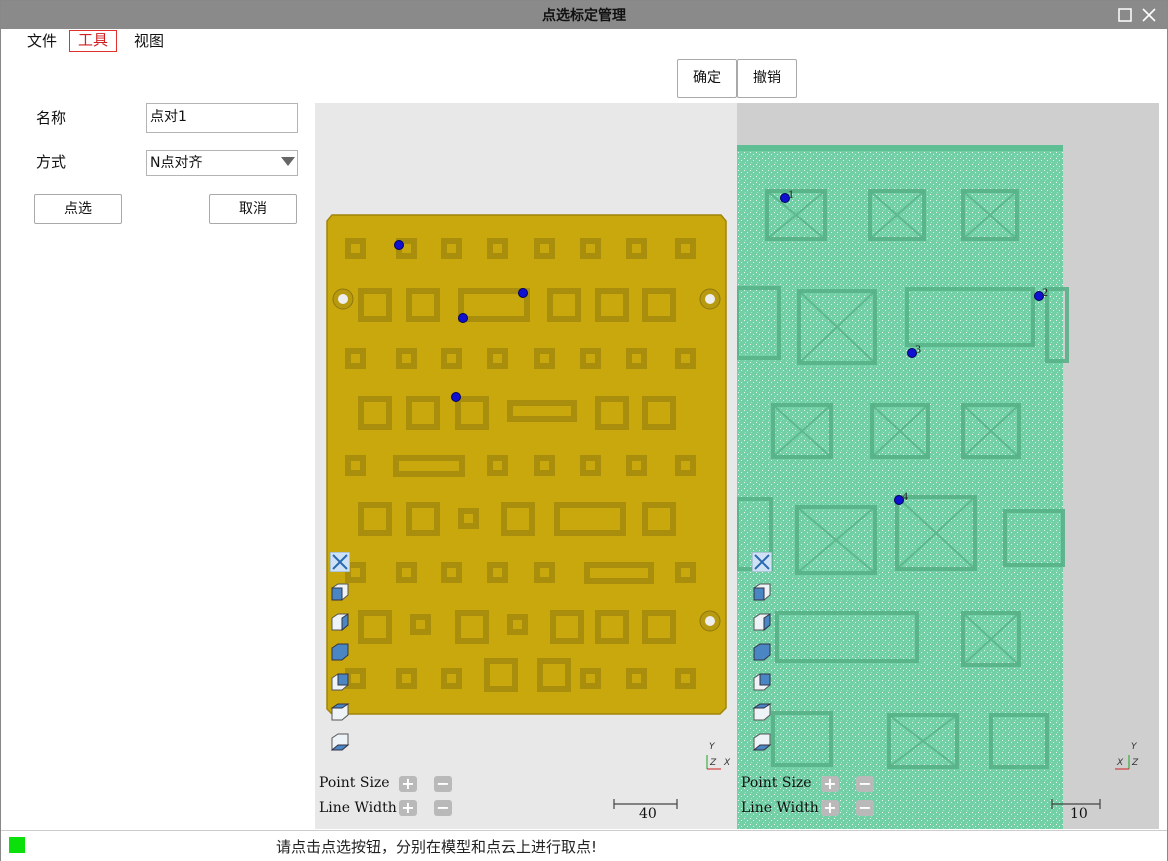  I want to click on menu-view: 视图, so click(149, 41).